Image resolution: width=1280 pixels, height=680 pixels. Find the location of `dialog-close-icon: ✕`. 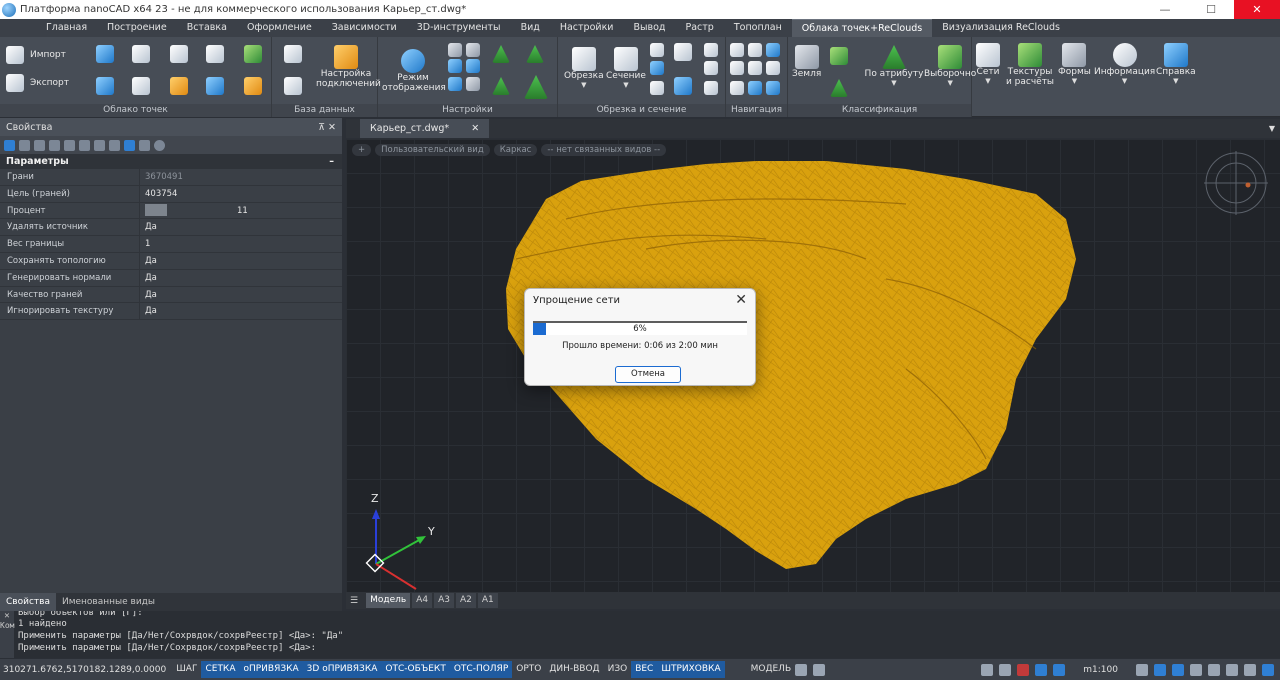

dialog-close-icon: ✕ is located at coordinates (741, 300).